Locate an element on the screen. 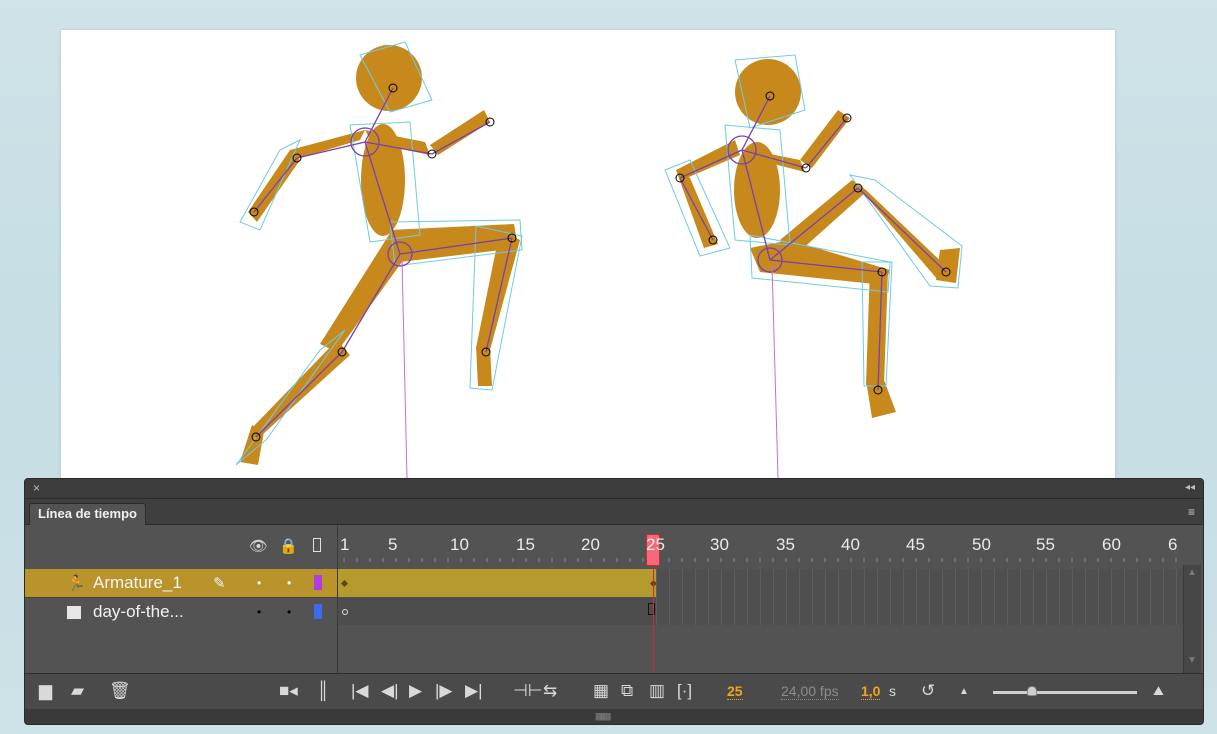 The image size is (1217, 734). tab-timeline: Línea de tiempo is located at coordinates (87, 514).